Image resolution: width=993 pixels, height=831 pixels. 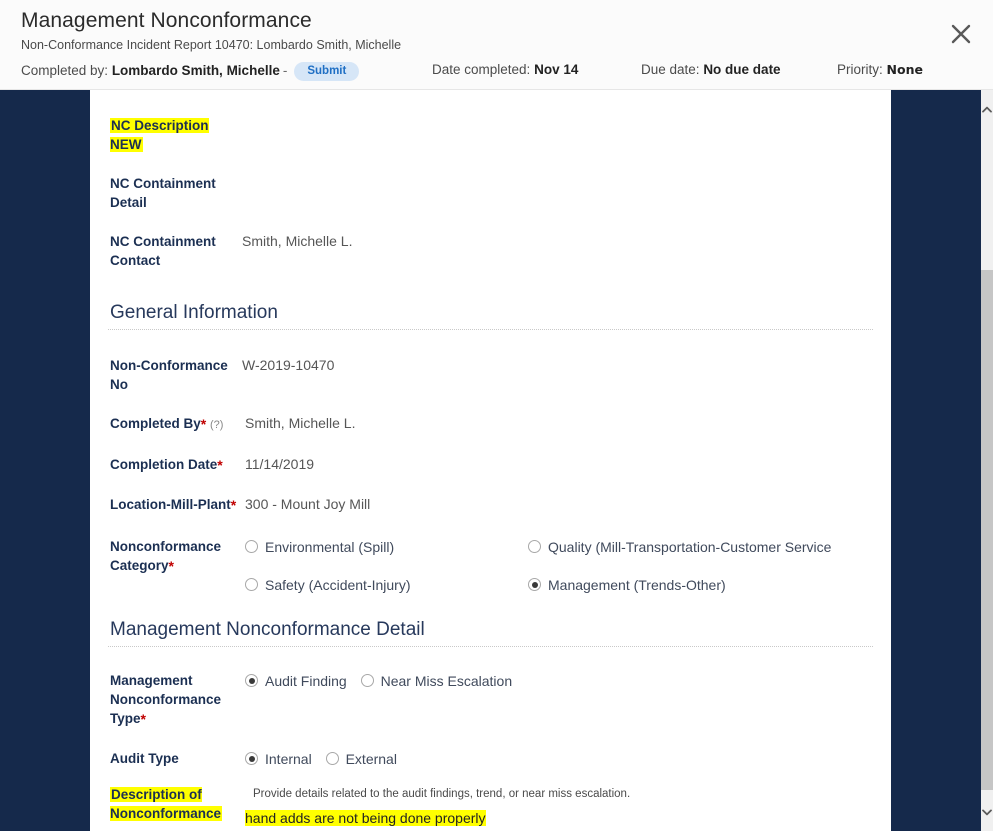 What do you see at coordinates (490, 633) in the screenshot?
I see `section-management-nonconformance-detail: Management Nonconformance Detail` at bounding box center [490, 633].